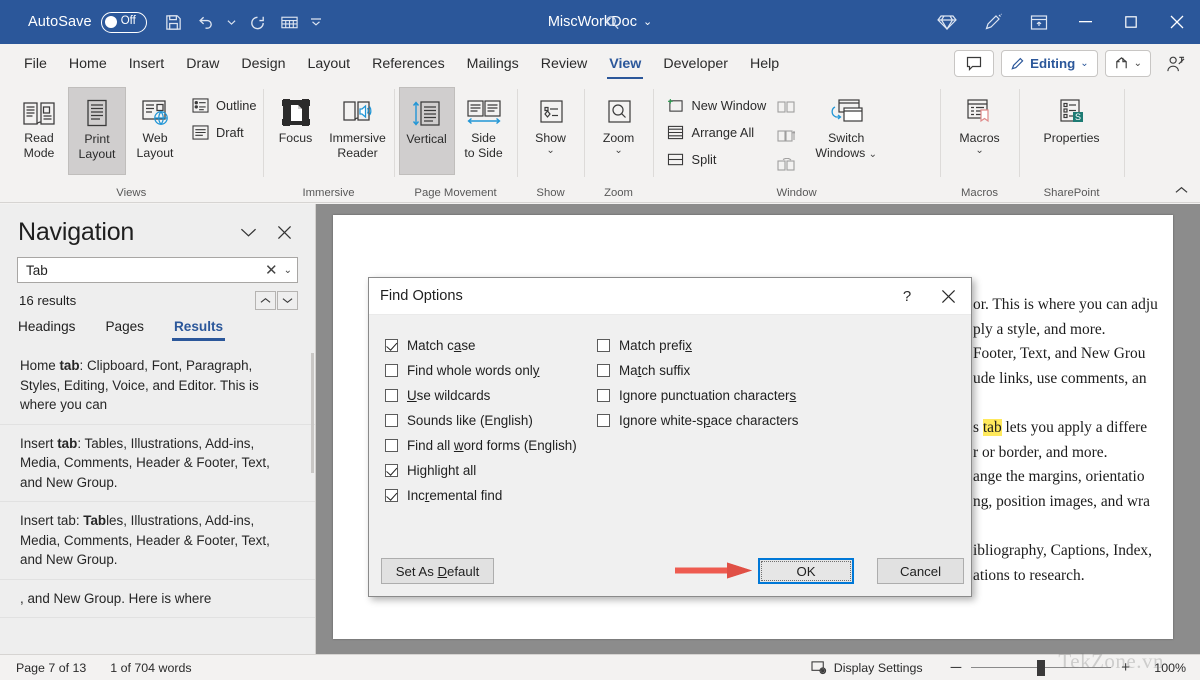 The height and width of the screenshot is (680, 1200). Describe the element at coordinates (618, 151) in the screenshot. I see `zoom-chevron-down-icon: ⌄` at that location.